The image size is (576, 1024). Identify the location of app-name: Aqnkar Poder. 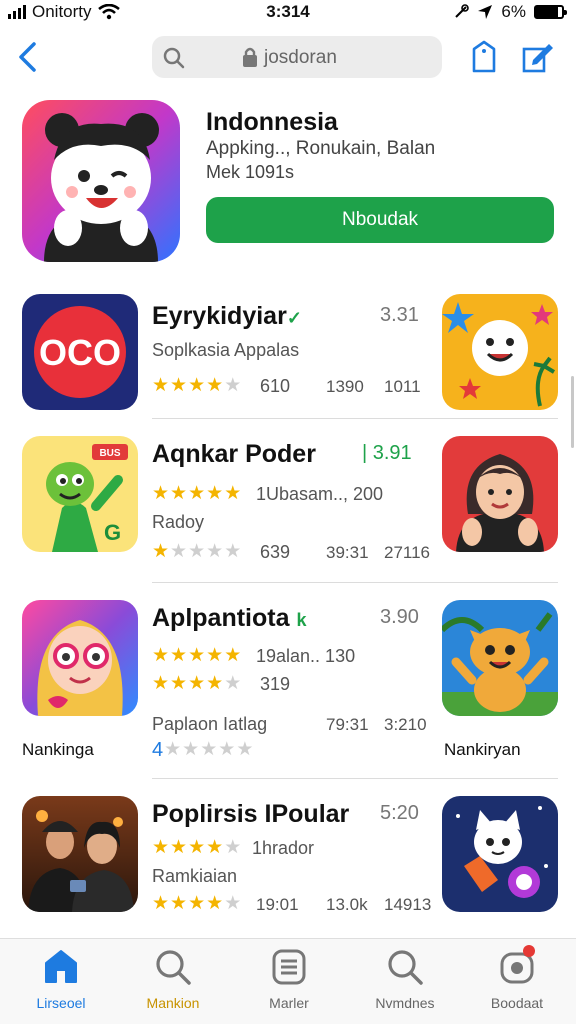
(234, 454).